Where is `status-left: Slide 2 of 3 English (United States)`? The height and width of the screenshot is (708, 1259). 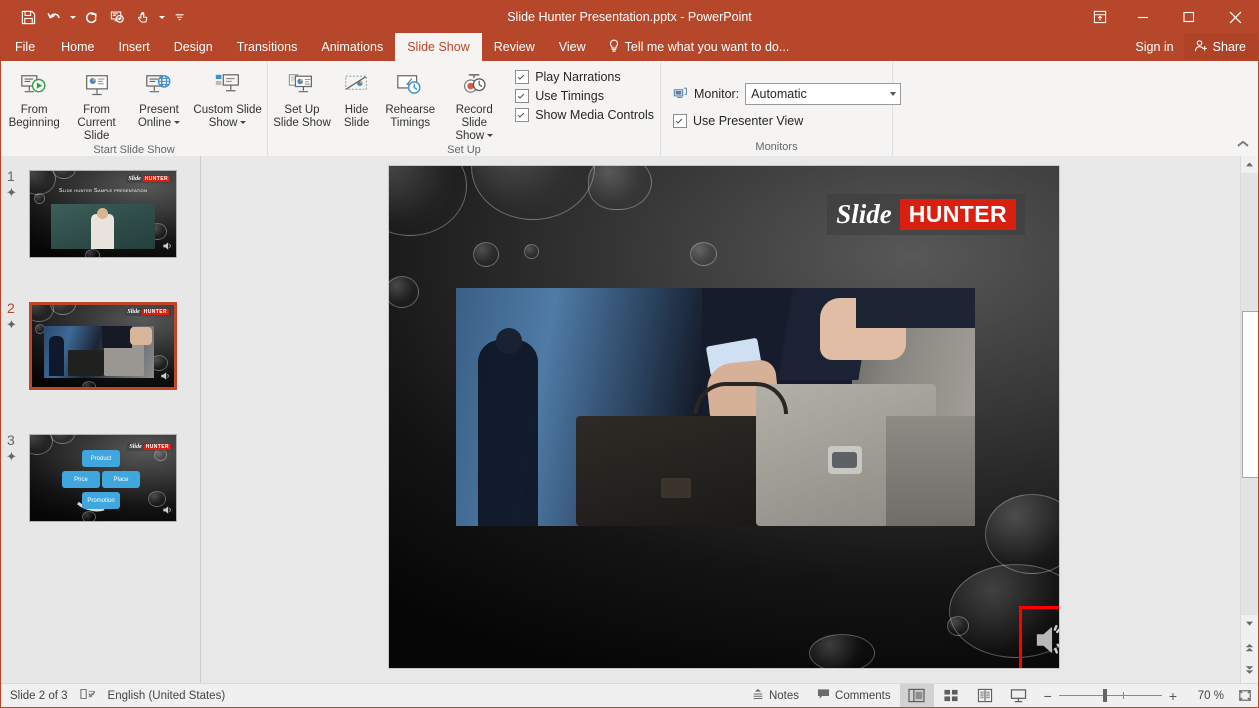 status-left: Slide 2 of 3 English (United States) is located at coordinates (113, 695).